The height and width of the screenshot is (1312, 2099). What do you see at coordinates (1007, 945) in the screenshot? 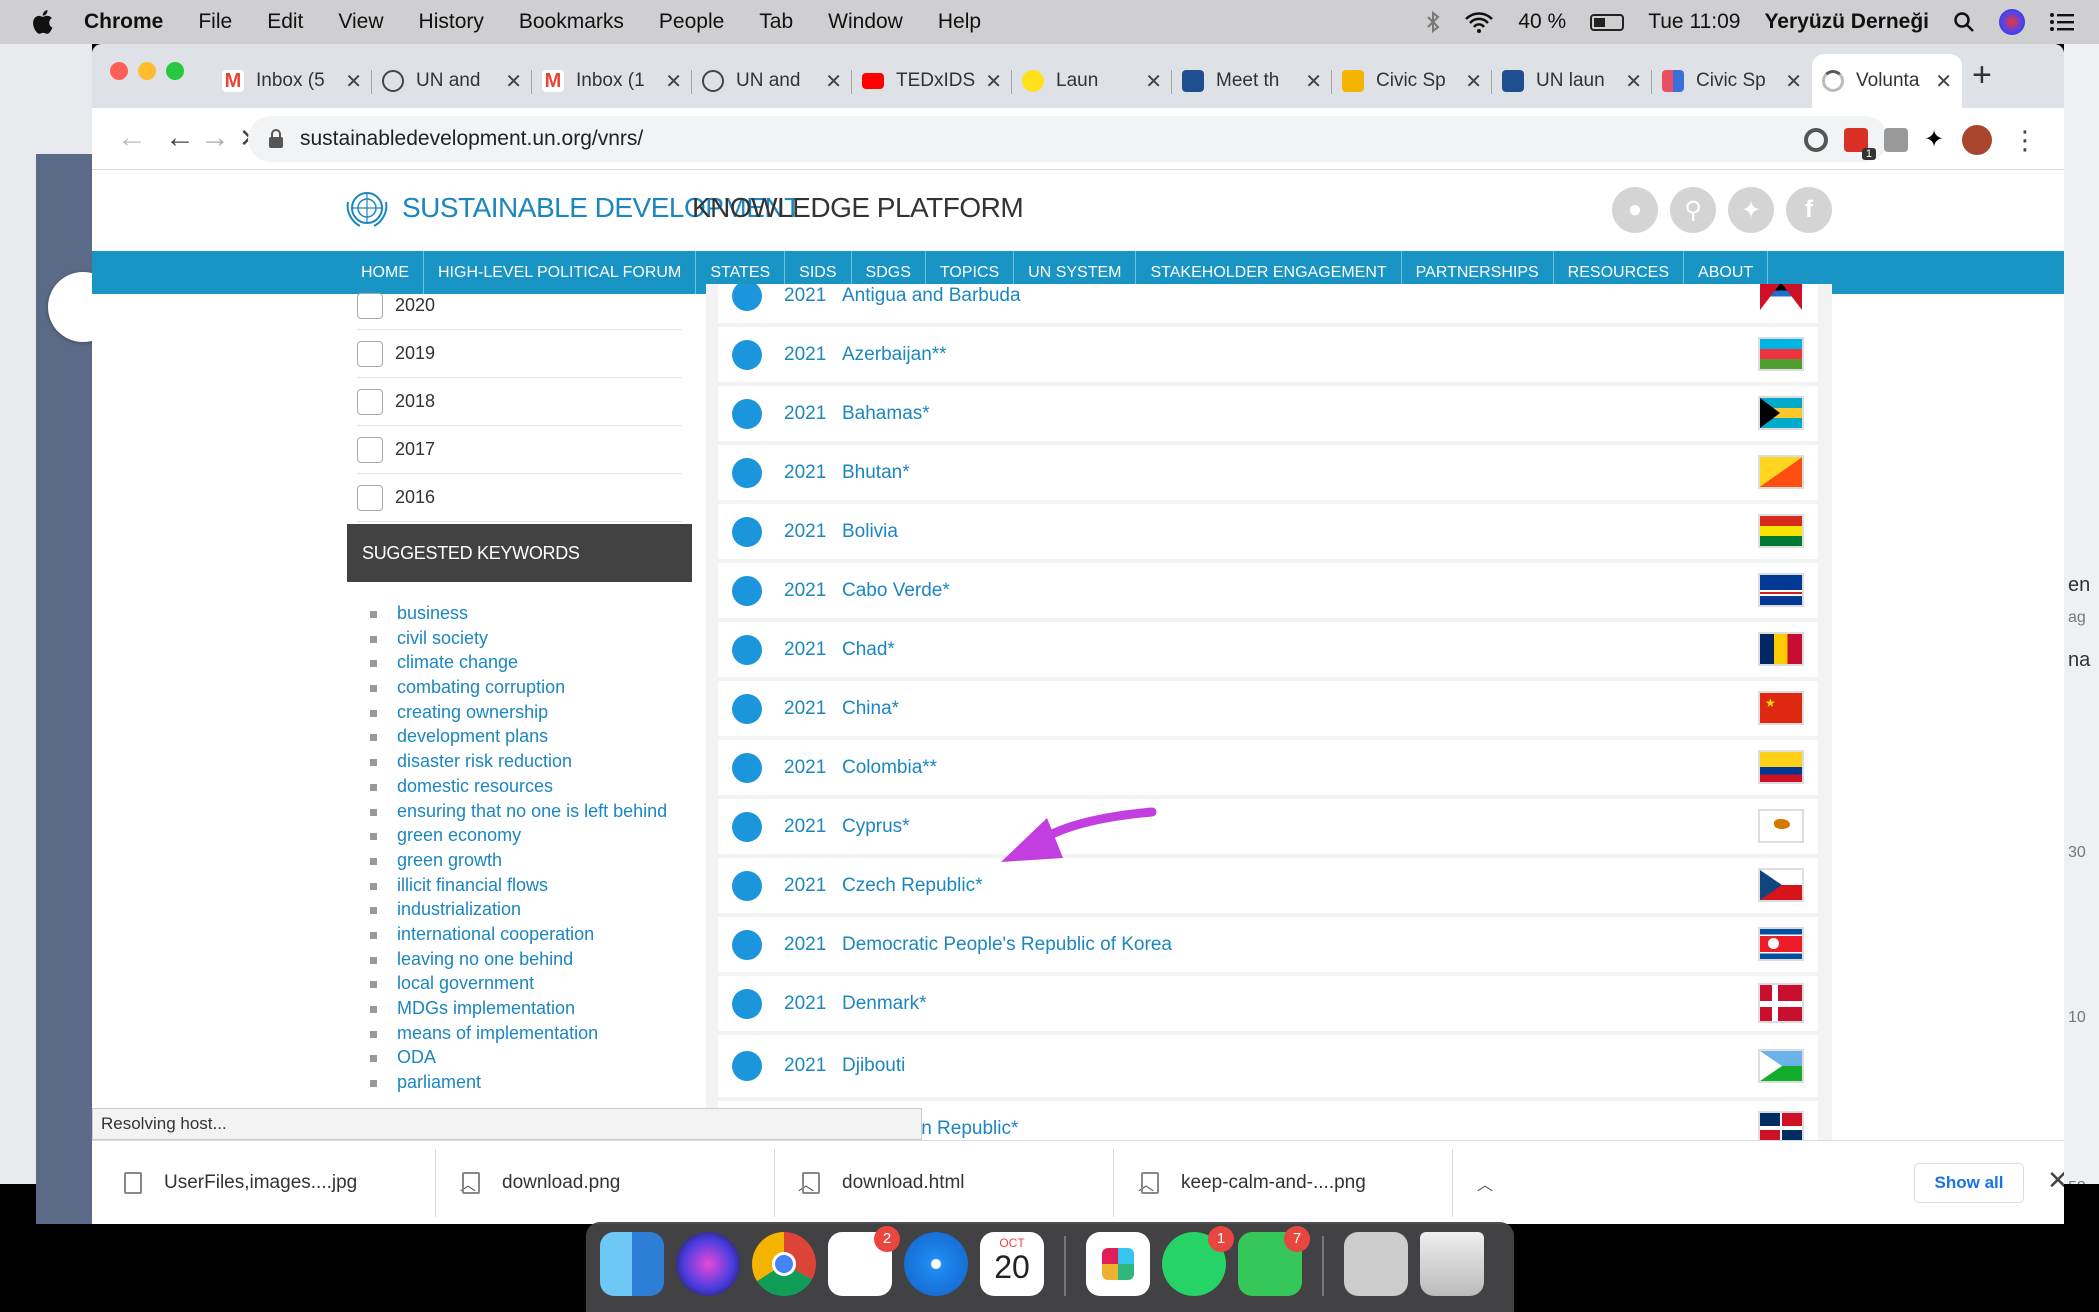
I see `vnr-country-link: Democratic People's Republic of Korea` at bounding box center [1007, 945].